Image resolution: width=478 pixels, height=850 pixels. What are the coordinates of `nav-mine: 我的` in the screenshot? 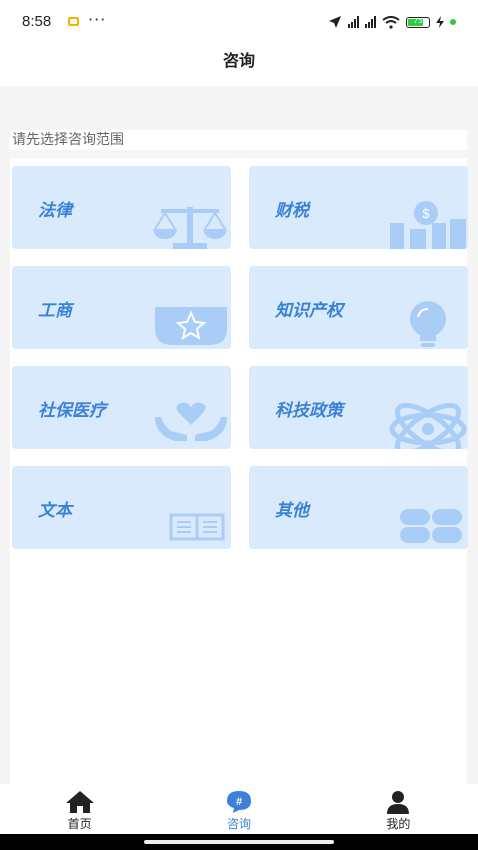 It's located at (398, 809).